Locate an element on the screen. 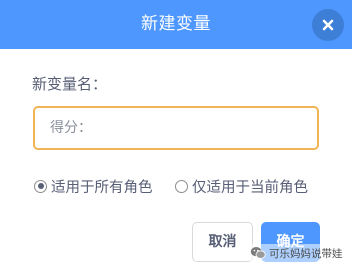  wechat-icon is located at coordinates (258, 253).